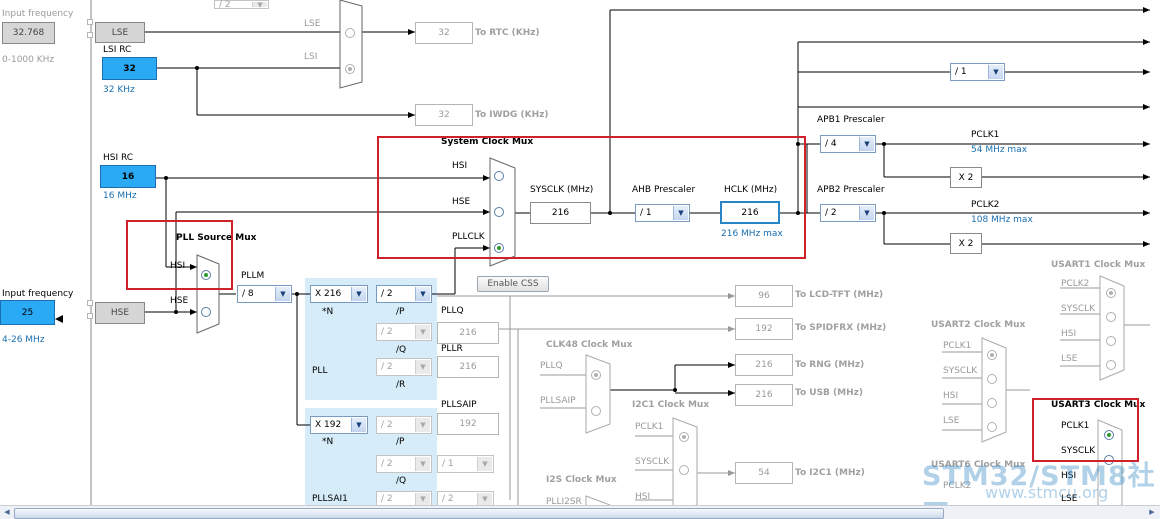 Image resolution: width=1160 pixels, height=519 pixels. Describe the element at coordinates (27, 312) in the screenshot. I see `hse-input-frequency-field: 25` at that location.